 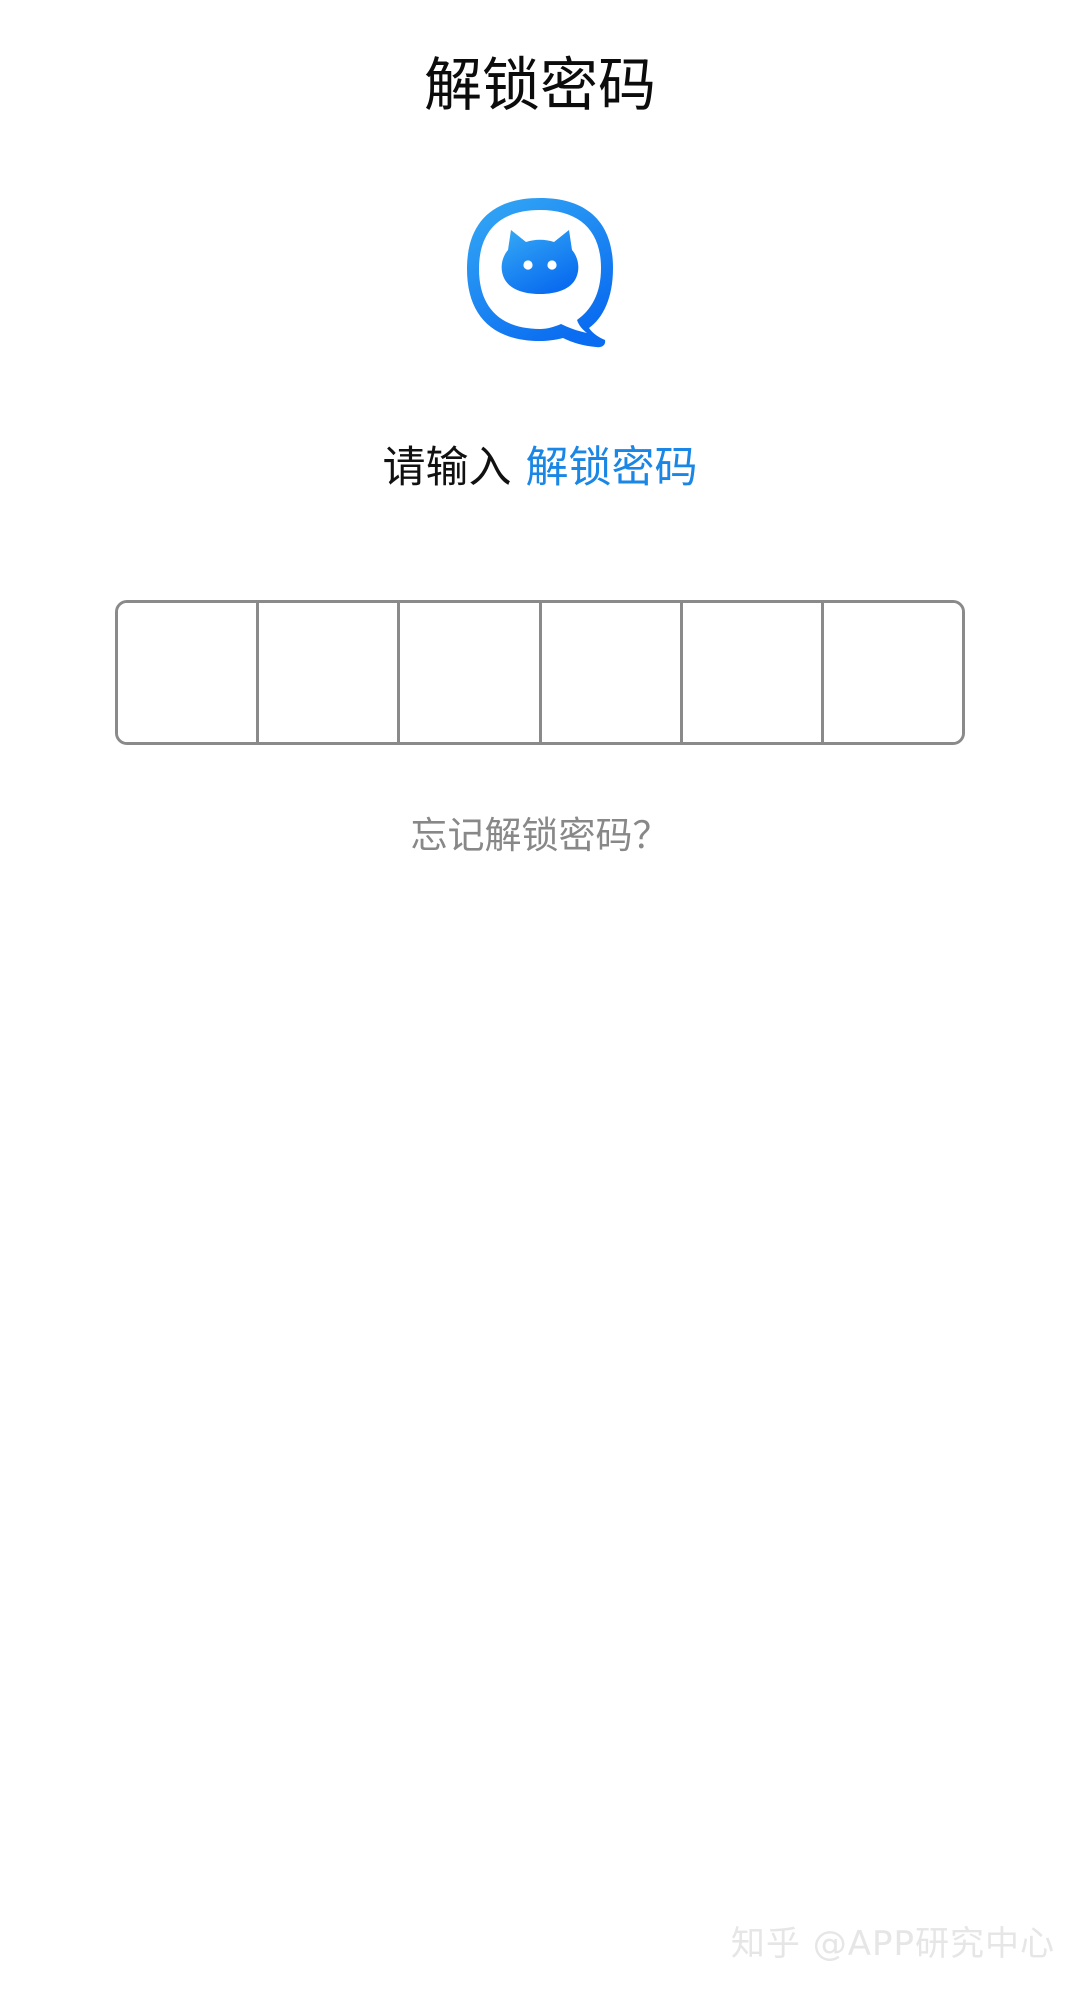 I want to click on password-prompt: 请输入 解锁密码, so click(x=540, y=468).